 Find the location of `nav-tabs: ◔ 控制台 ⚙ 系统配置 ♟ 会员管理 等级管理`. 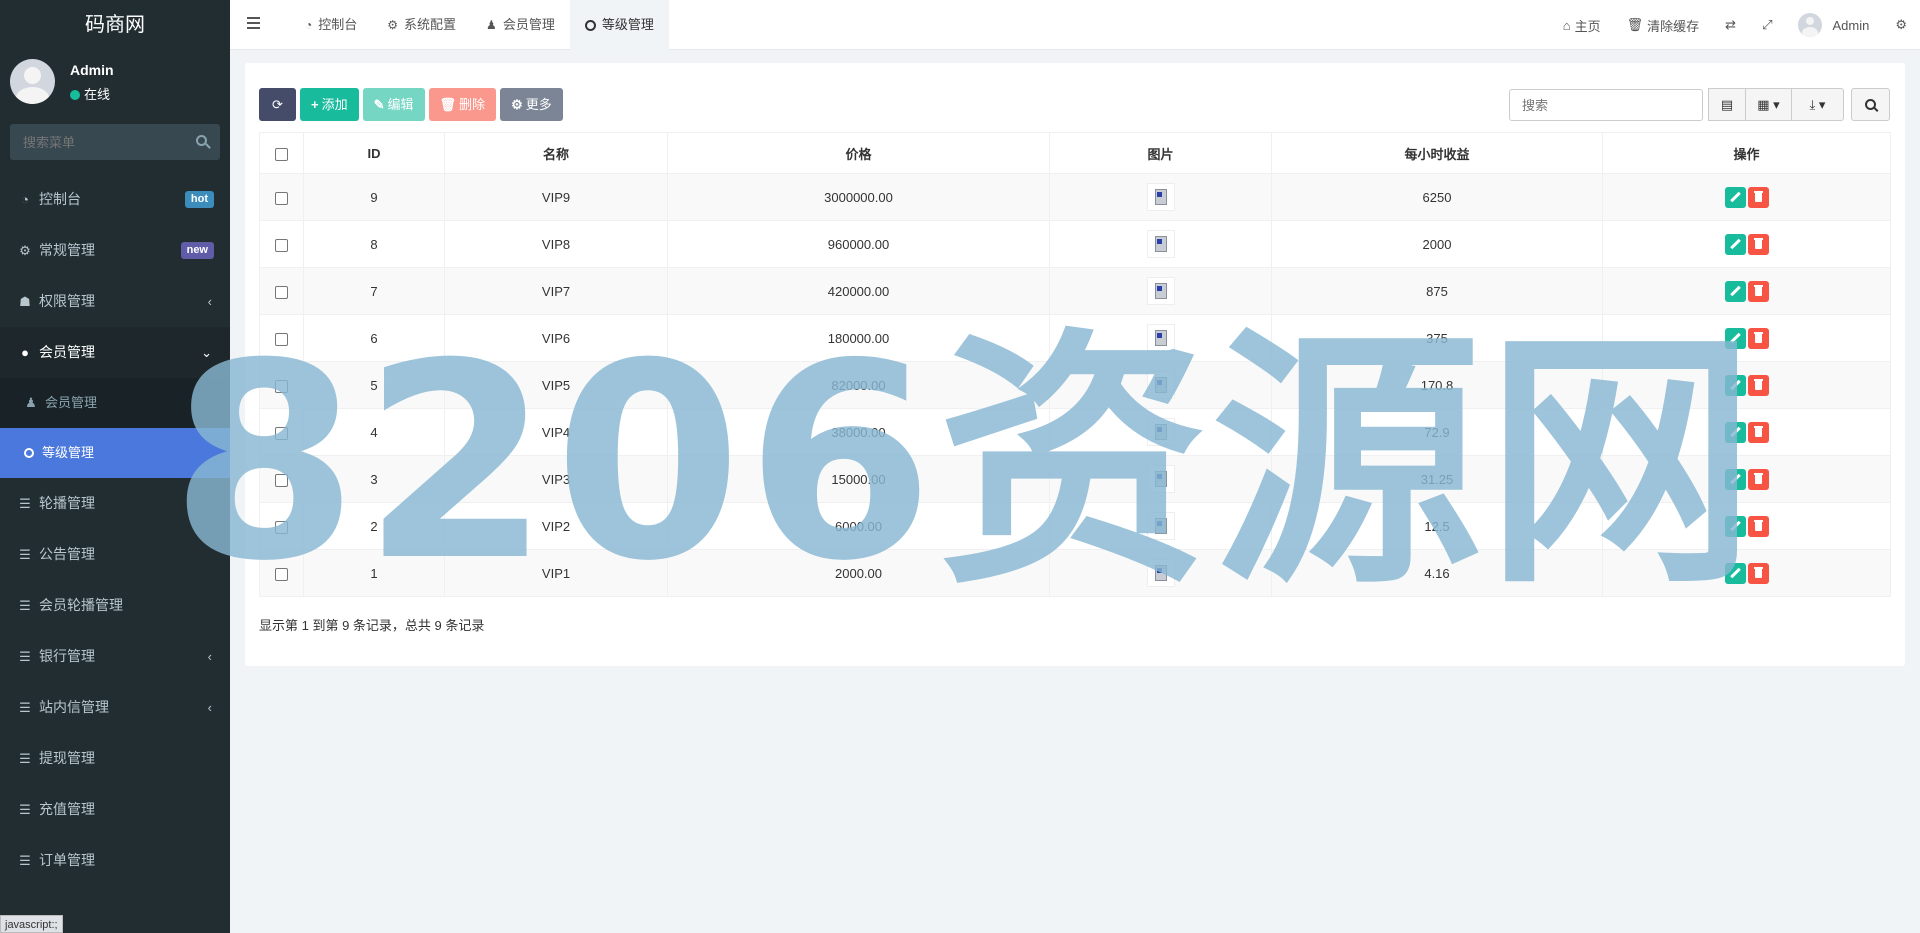

nav-tabs: ◔ 控制台 ⚙ 系统配置 ♟ 会员管理 等级管理 is located at coordinates (479, 25).